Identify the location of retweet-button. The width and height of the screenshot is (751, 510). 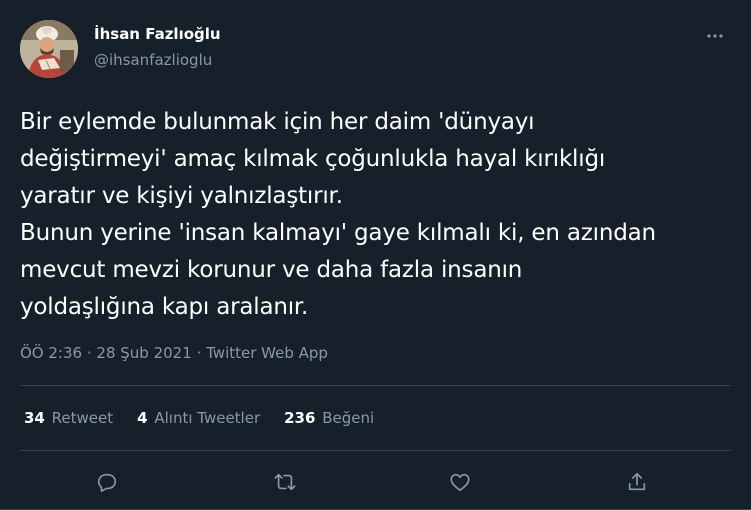
(285, 482).